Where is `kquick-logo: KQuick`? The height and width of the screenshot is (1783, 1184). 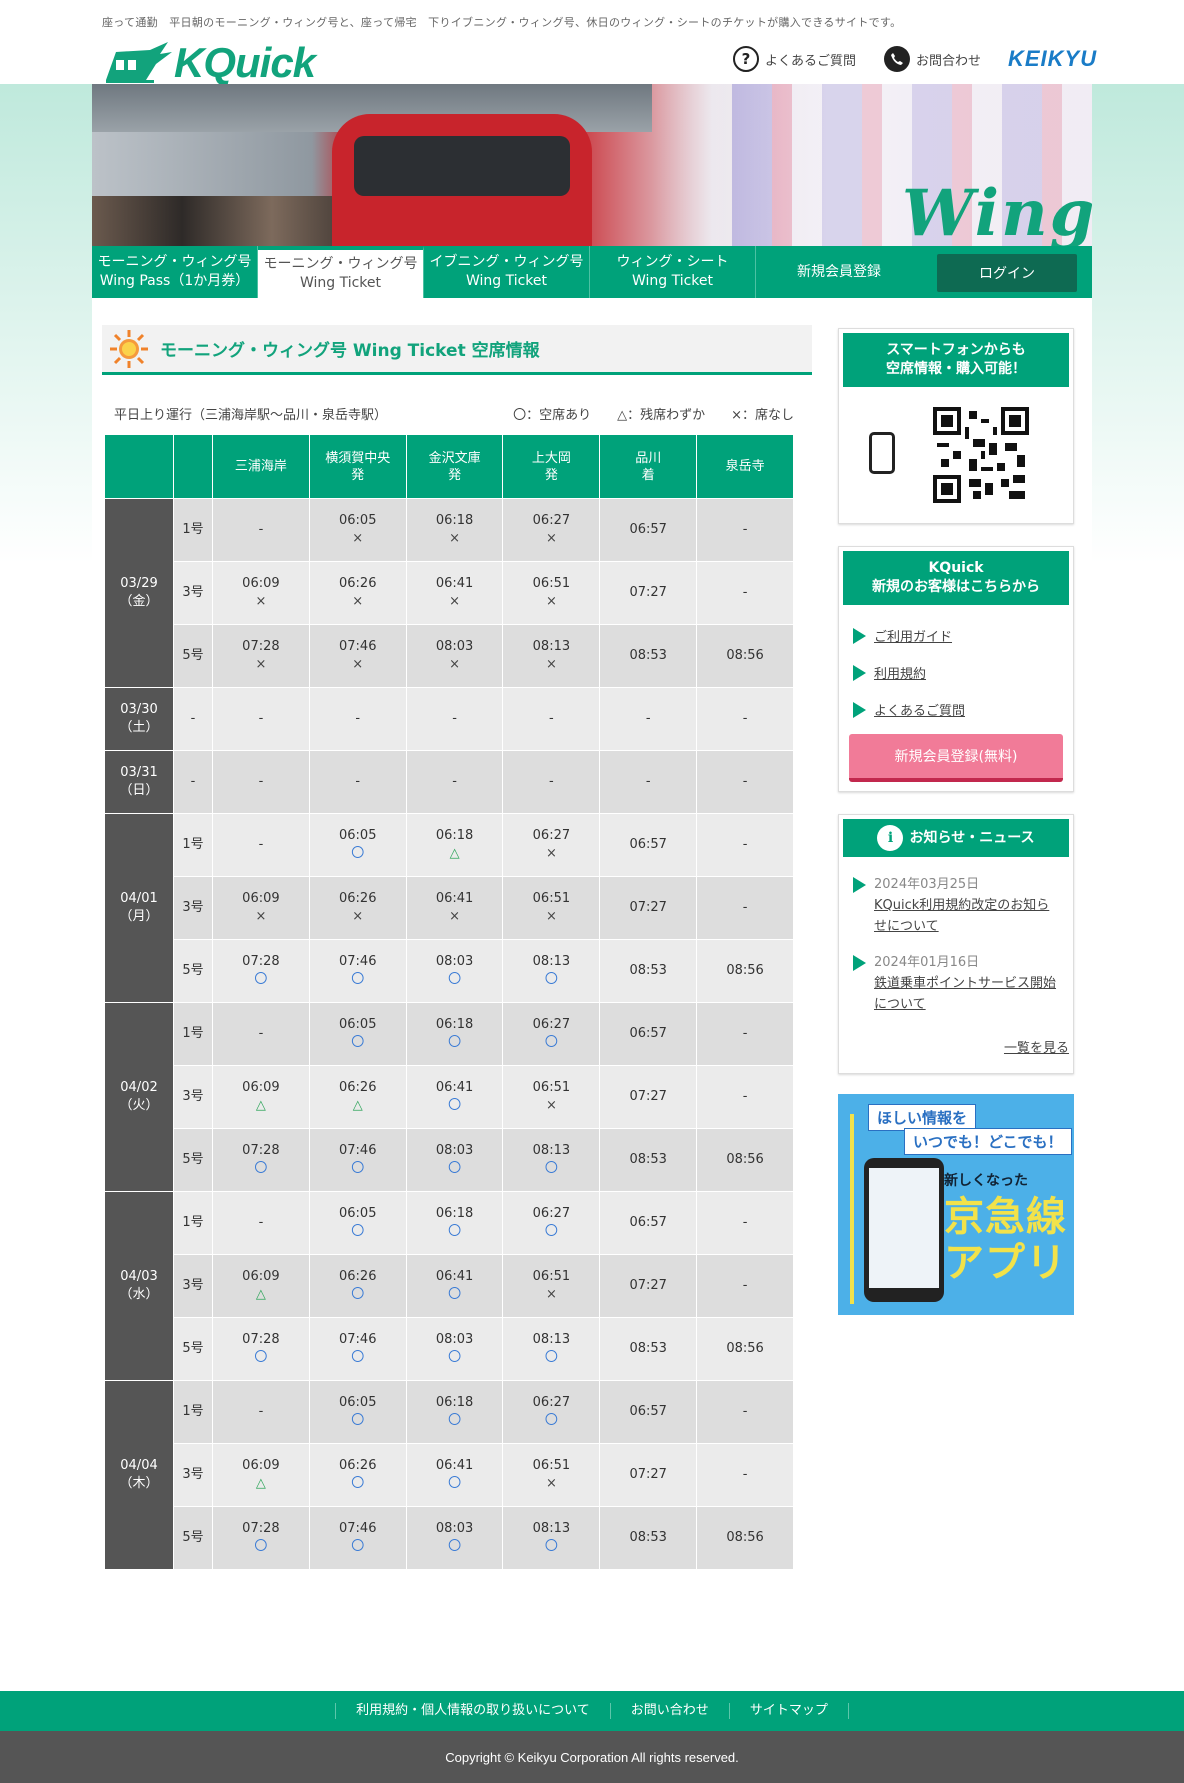
kquick-logo: KQuick is located at coordinates (215, 63).